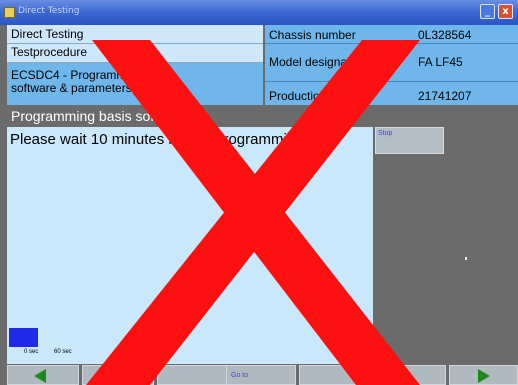 This screenshot has width=518, height=385. What do you see at coordinates (487, 11) in the screenshot?
I see `minimize-button: _` at bounding box center [487, 11].